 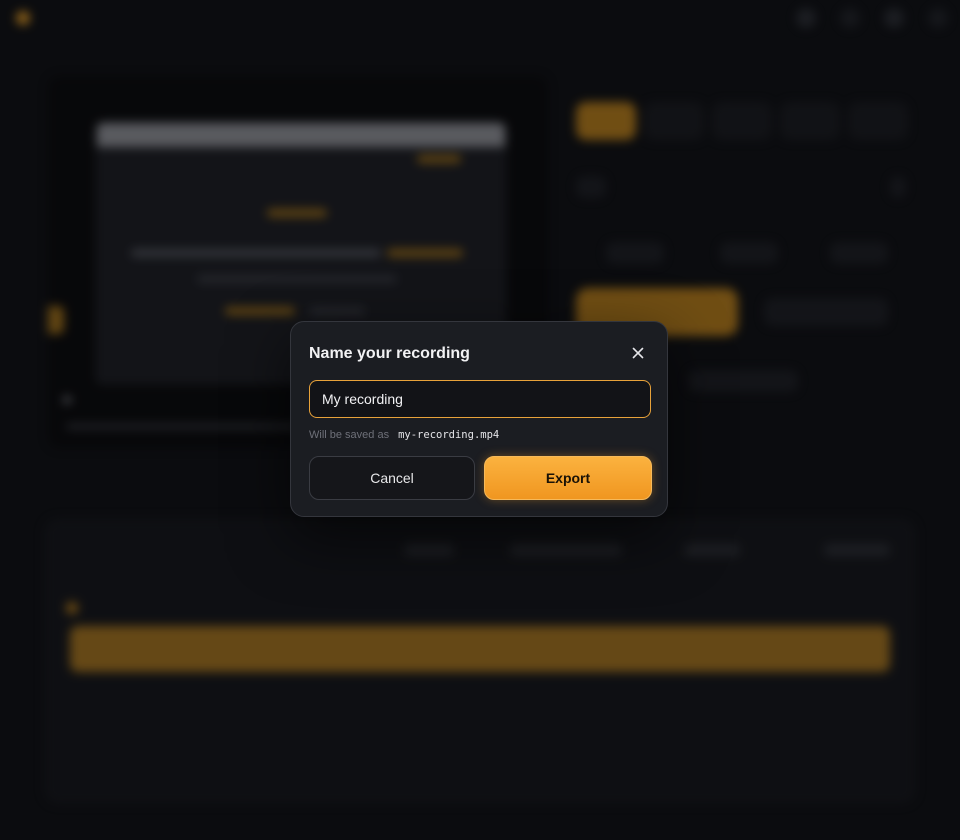 What do you see at coordinates (56, 320) in the screenshot?
I see `preview-nav-handle` at bounding box center [56, 320].